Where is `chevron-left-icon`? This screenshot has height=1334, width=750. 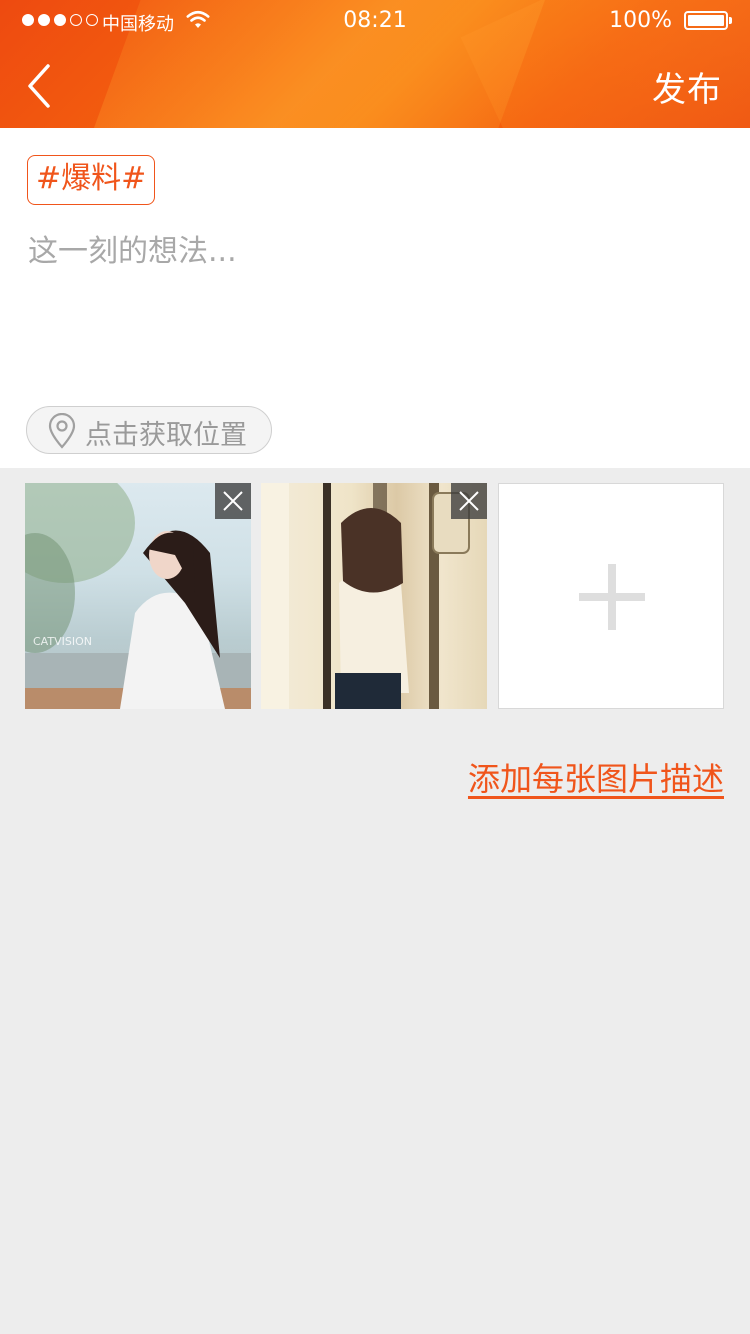
chevron-left-icon is located at coordinates (39, 86).